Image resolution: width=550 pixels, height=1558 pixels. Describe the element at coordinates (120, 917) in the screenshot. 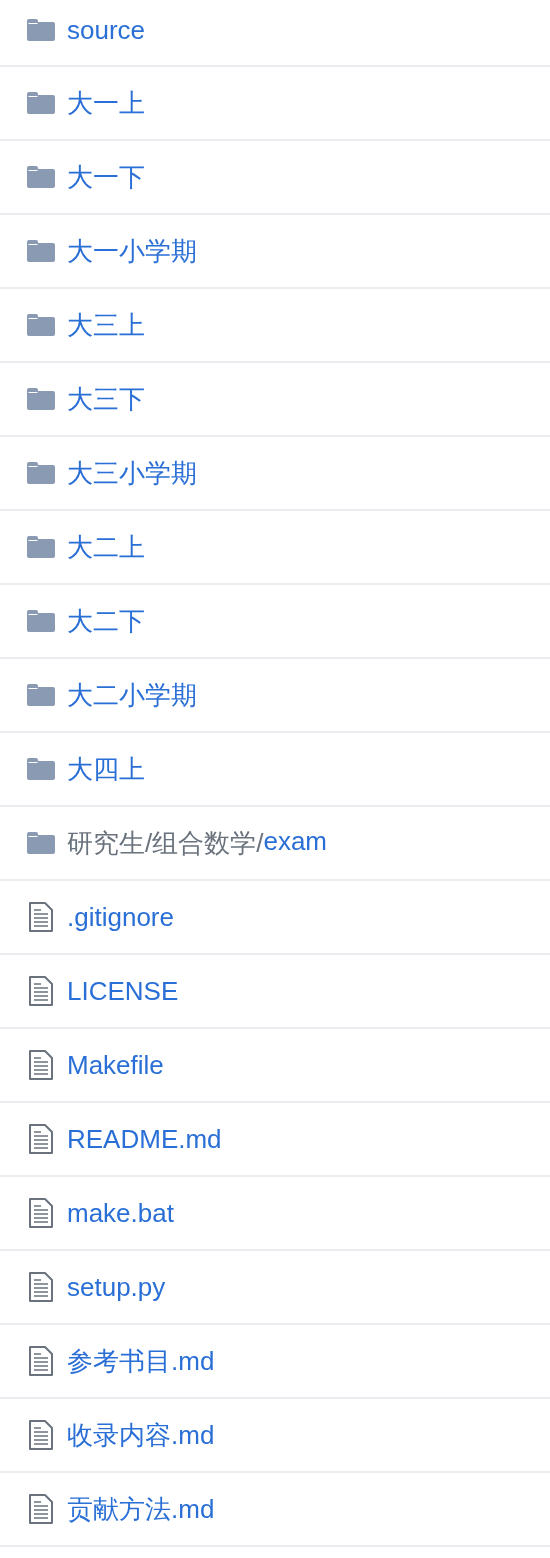

I see `file-link: .gitignore` at that location.